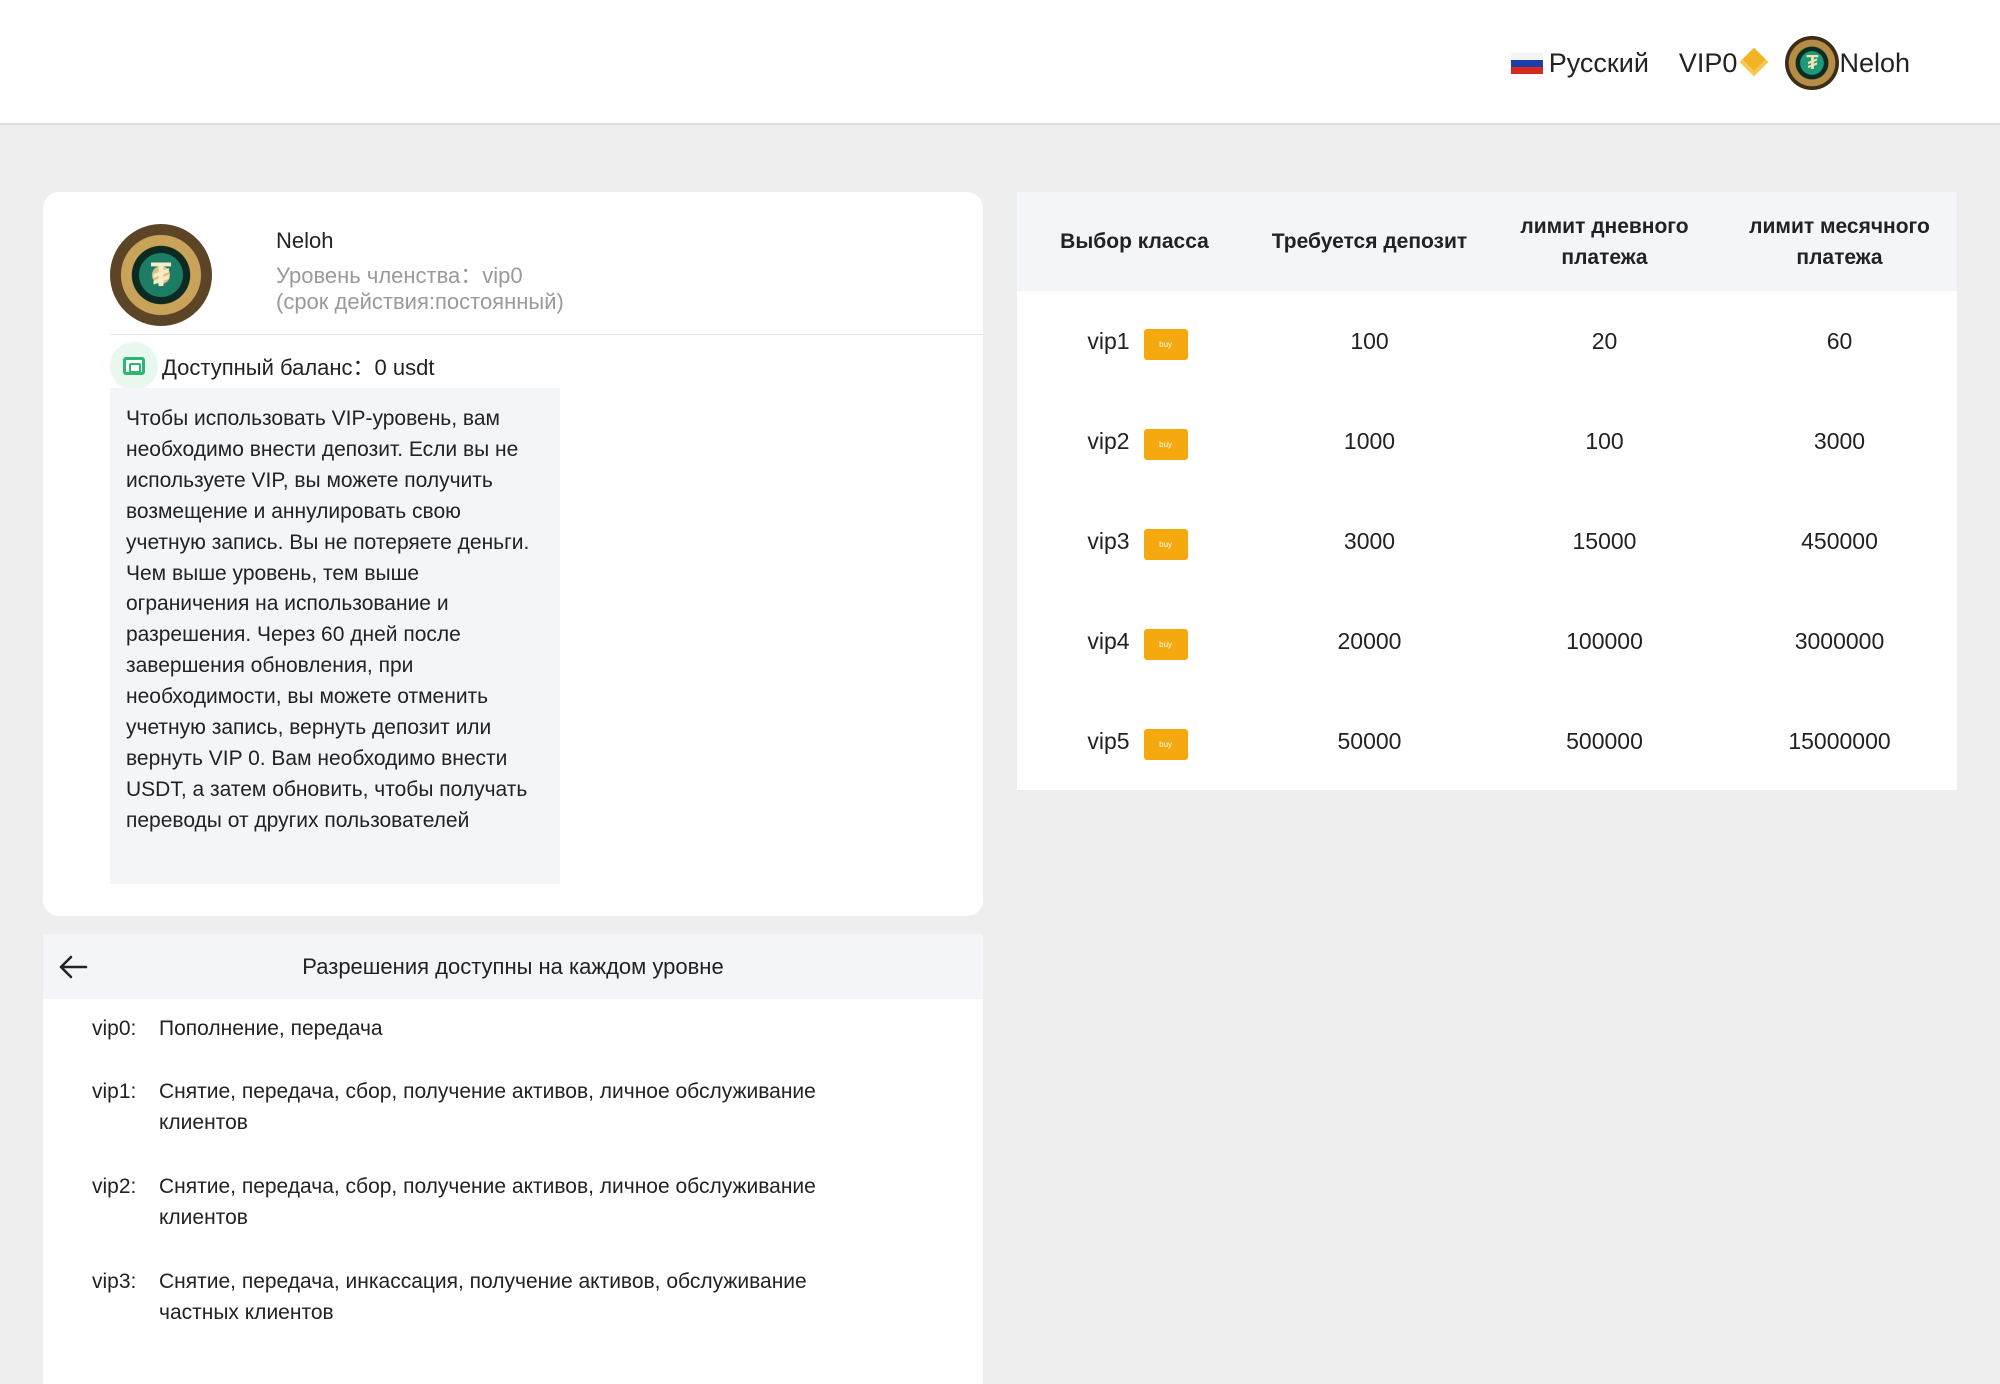 This screenshot has width=2000, height=1384. I want to click on vip-level-label: VIP0, so click(1708, 62).